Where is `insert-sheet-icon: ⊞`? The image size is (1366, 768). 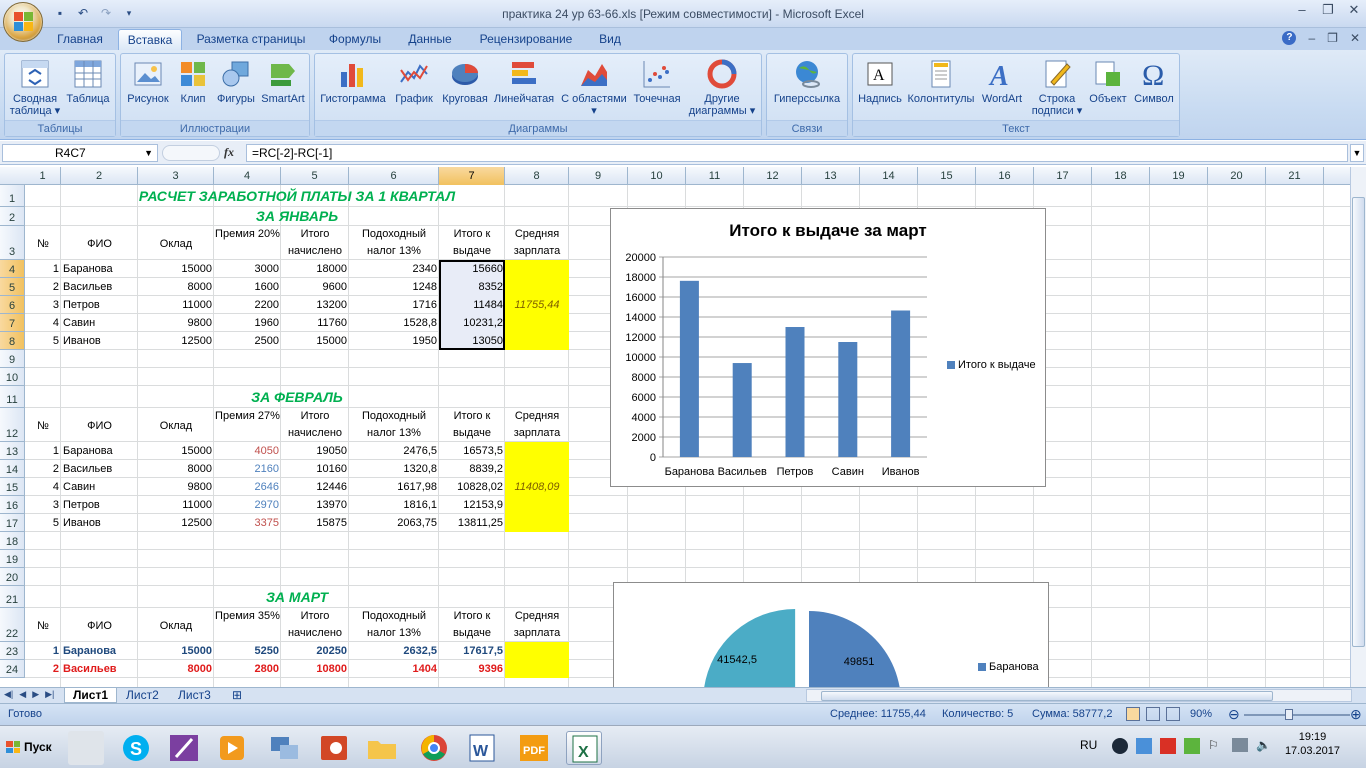 insert-sheet-icon: ⊞ is located at coordinates (237, 695).